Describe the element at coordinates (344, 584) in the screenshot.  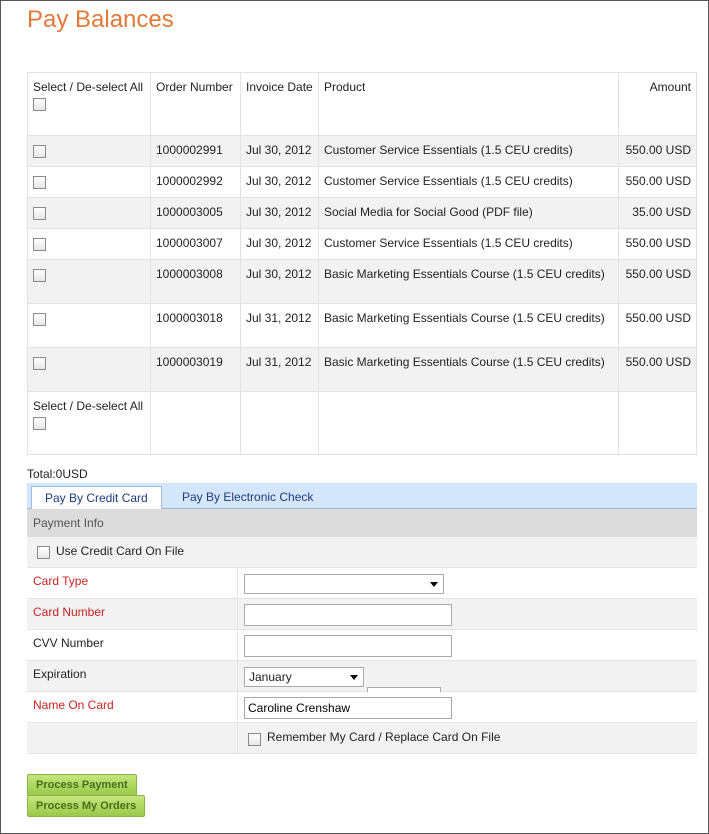
I see `card-type-select` at that location.